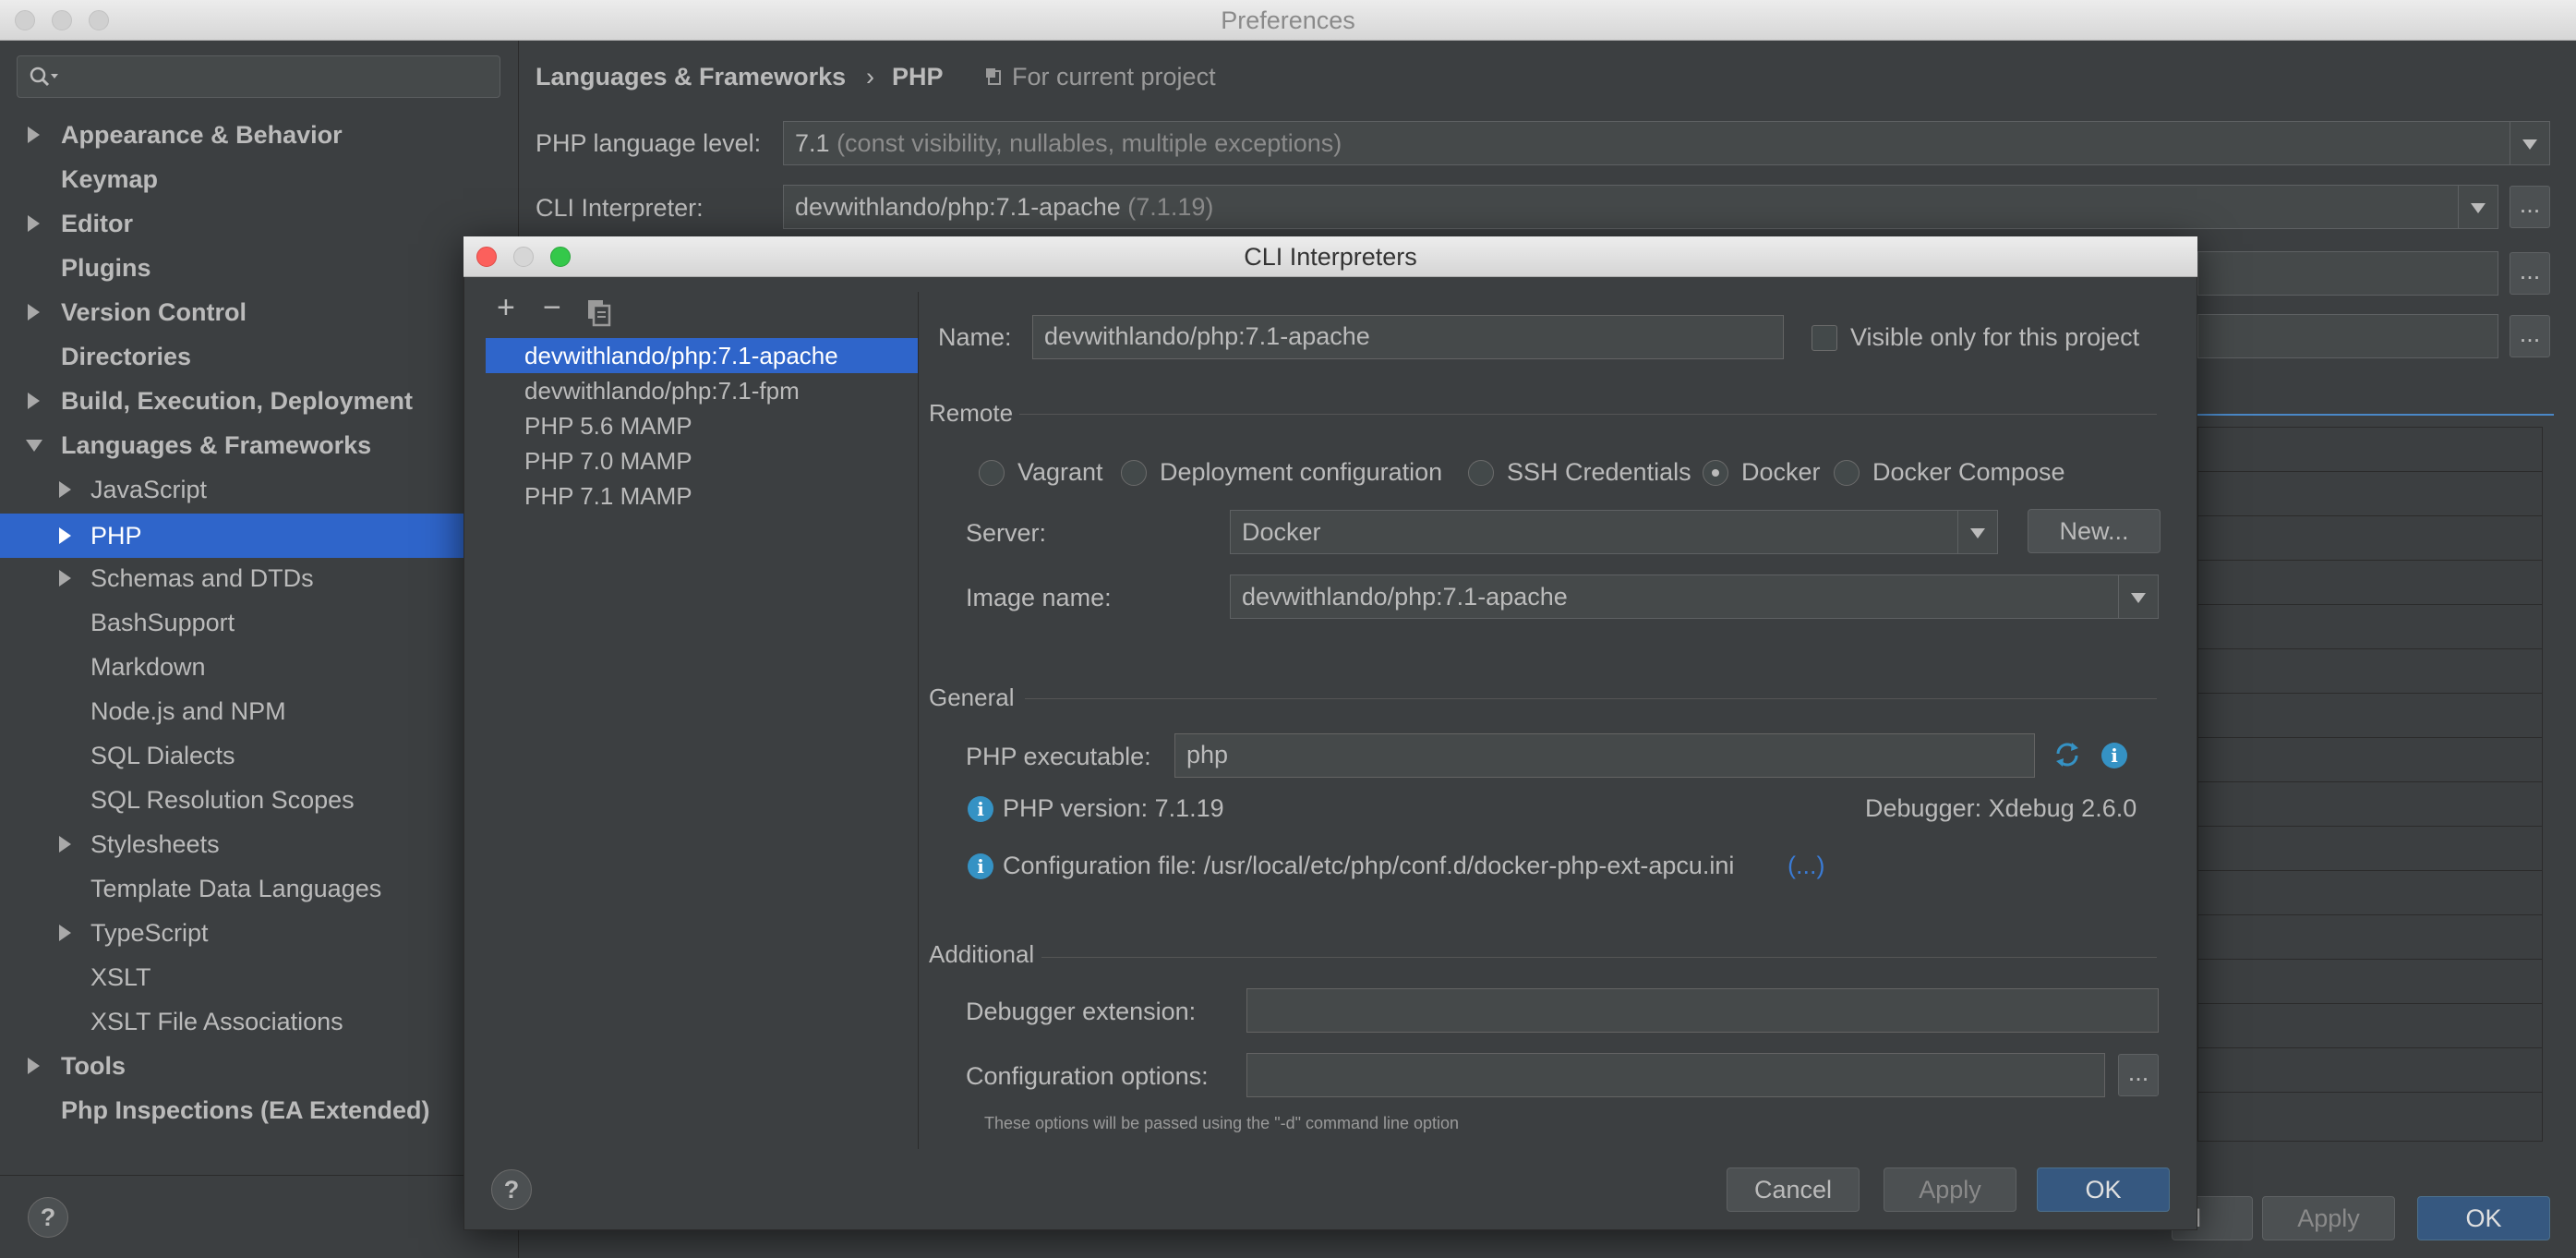 The width and height of the screenshot is (2576, 1258). Describe the element at coordinates (1604, 755) in the screenshot. I see `php-executable-input: php` at that location.